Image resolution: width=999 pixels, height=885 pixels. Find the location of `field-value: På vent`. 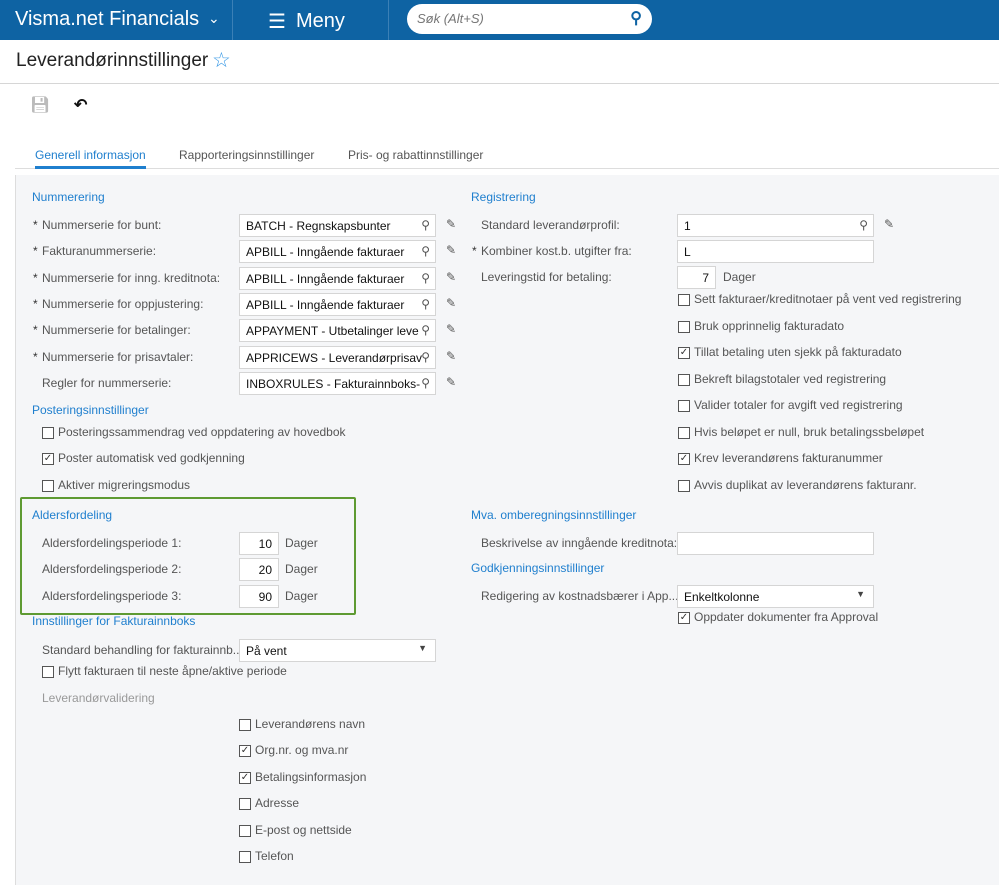

field-value: På vent is located at coordinates (266, 651).